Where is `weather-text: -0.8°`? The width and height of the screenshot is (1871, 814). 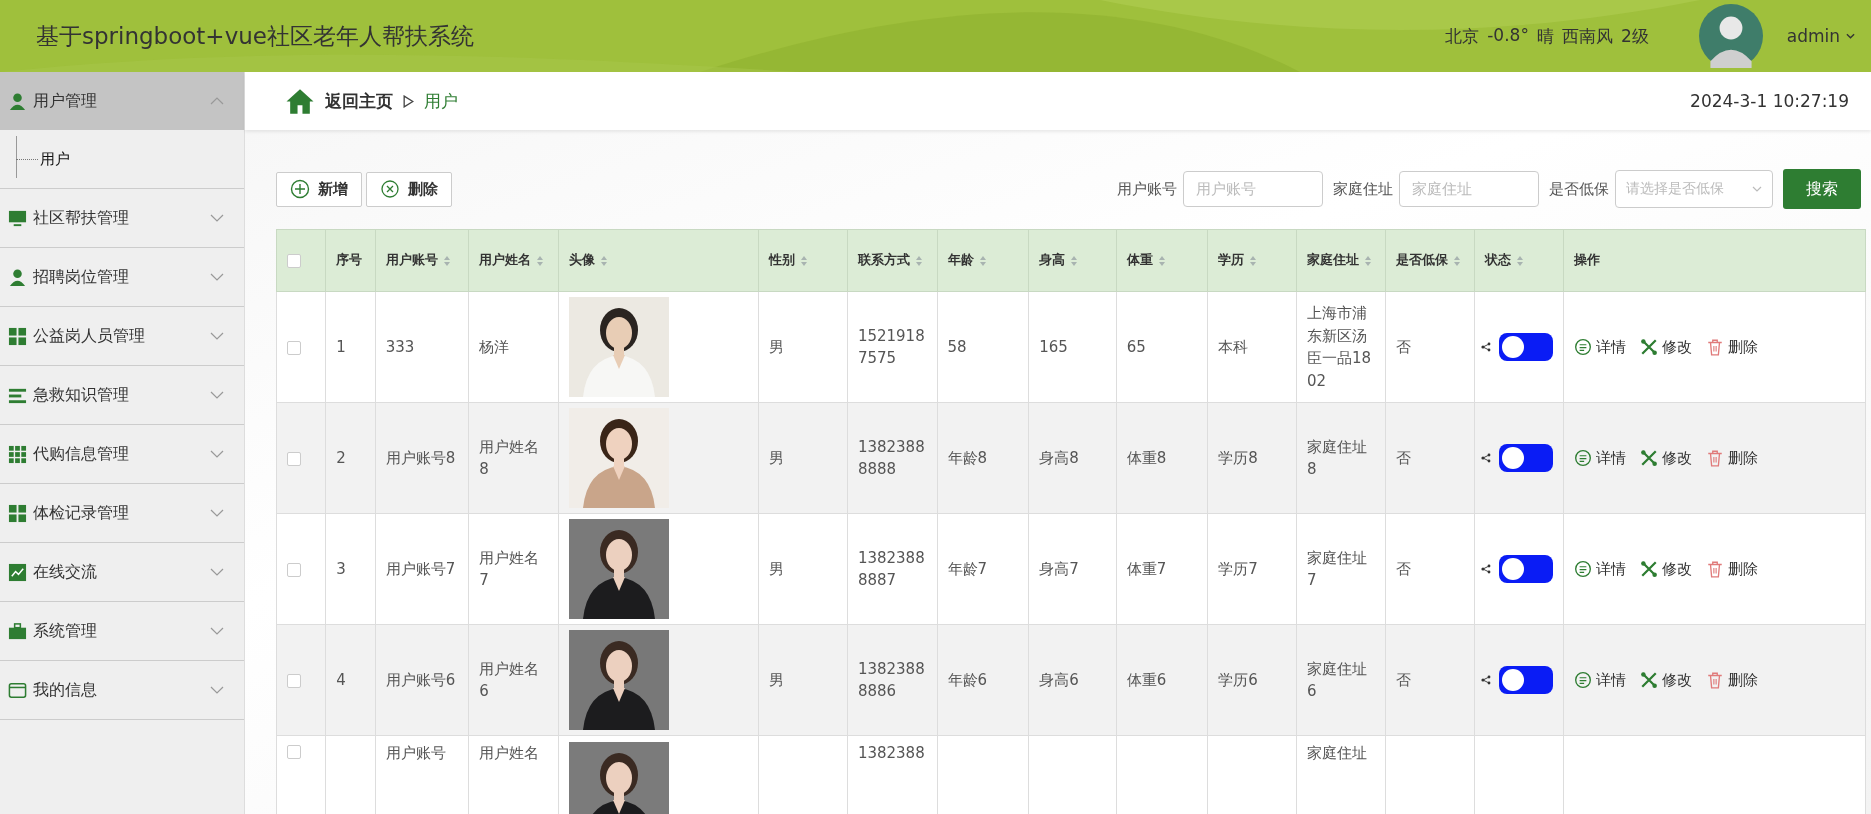 weather-text: -0.8° is located at coordinates (1508, 35).